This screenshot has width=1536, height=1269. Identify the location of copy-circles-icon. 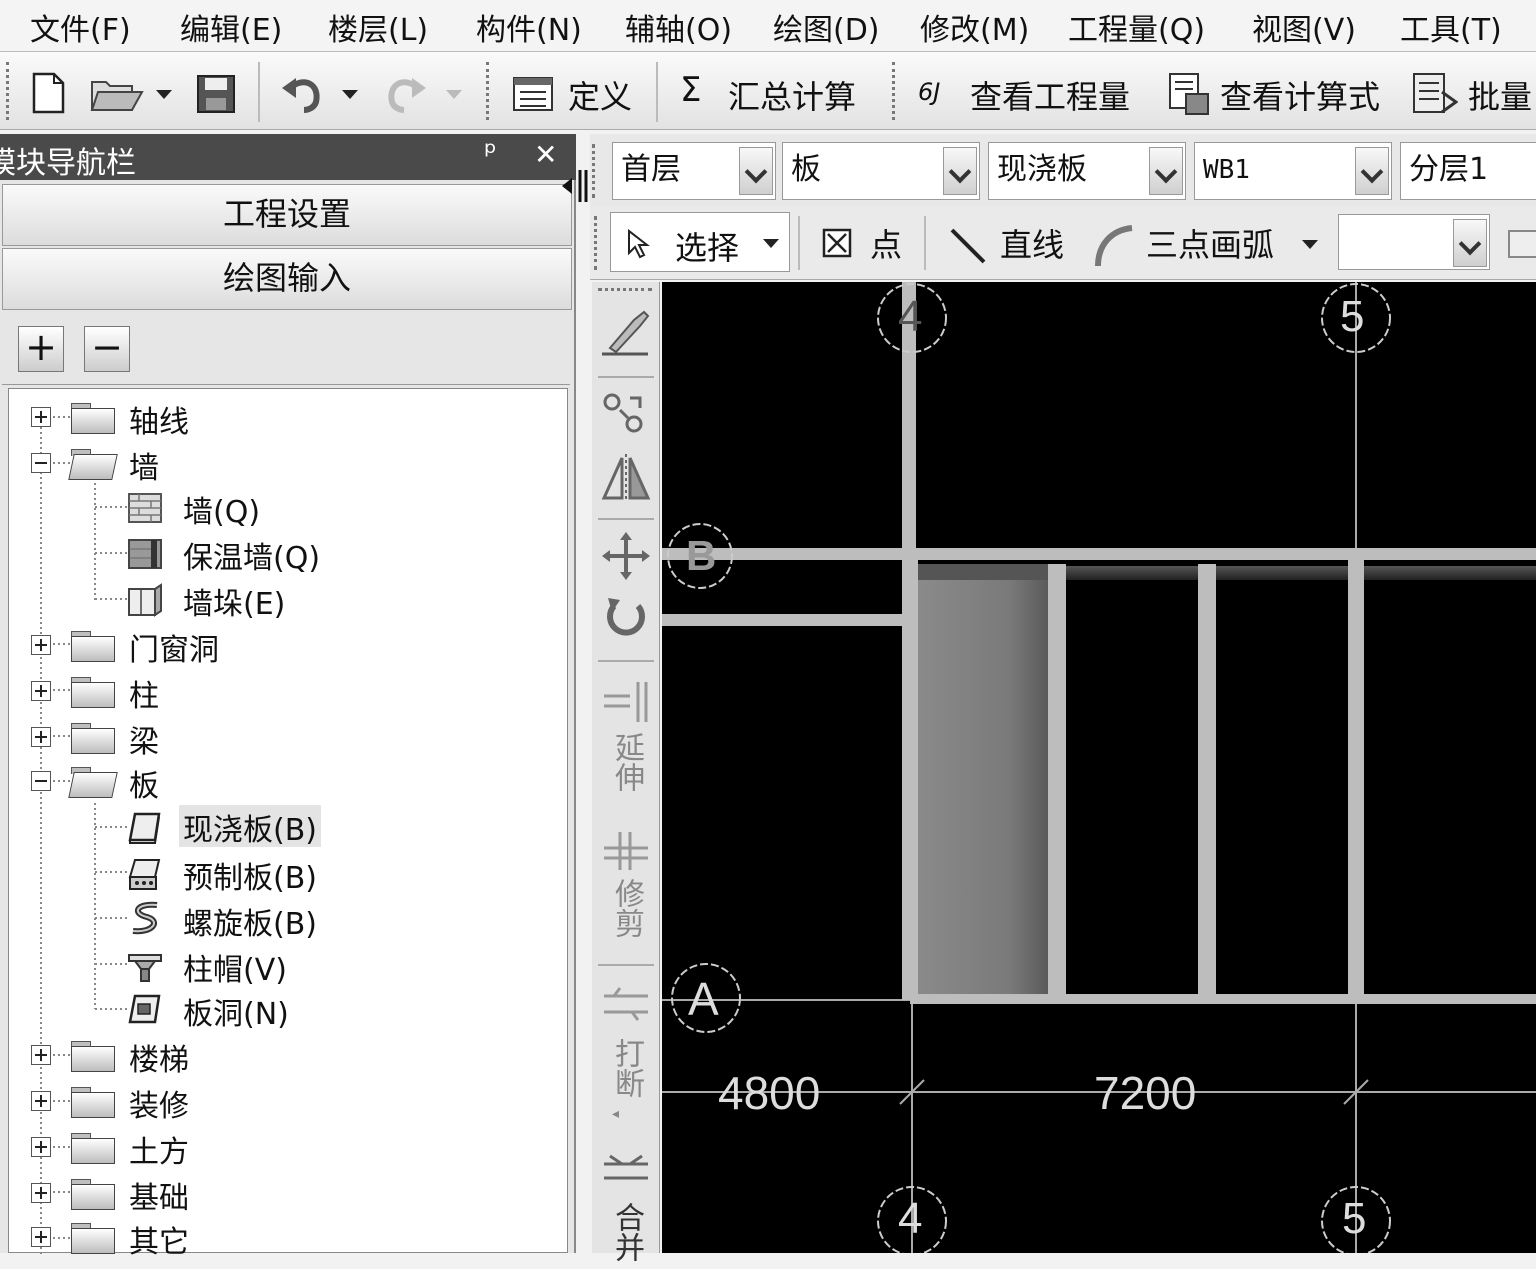
(626, 414).